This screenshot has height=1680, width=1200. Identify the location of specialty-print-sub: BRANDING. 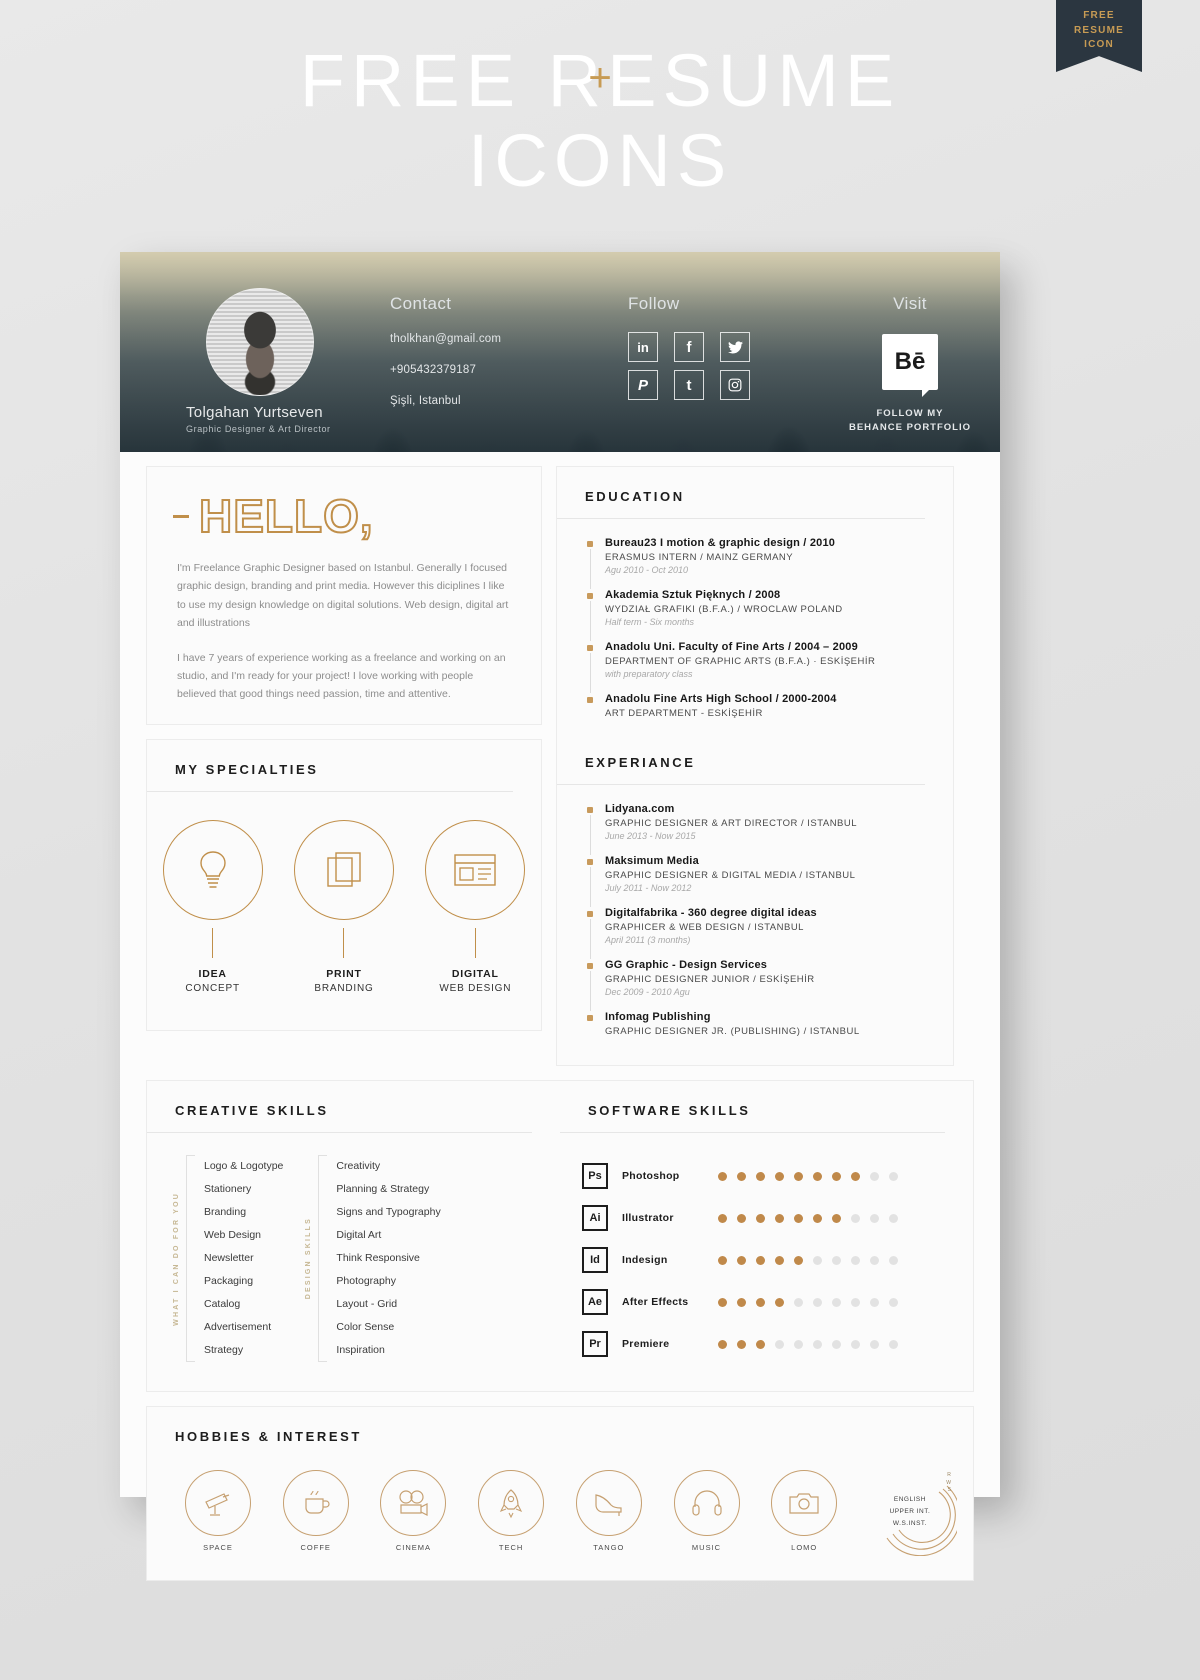
(344, 988).